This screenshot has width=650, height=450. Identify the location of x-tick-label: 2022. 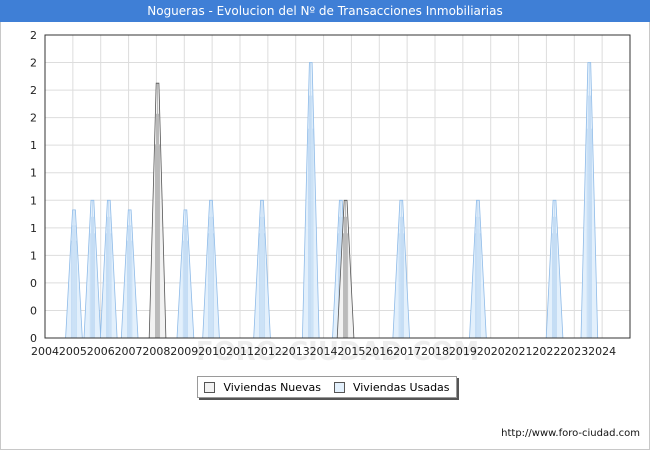
(546, 351).